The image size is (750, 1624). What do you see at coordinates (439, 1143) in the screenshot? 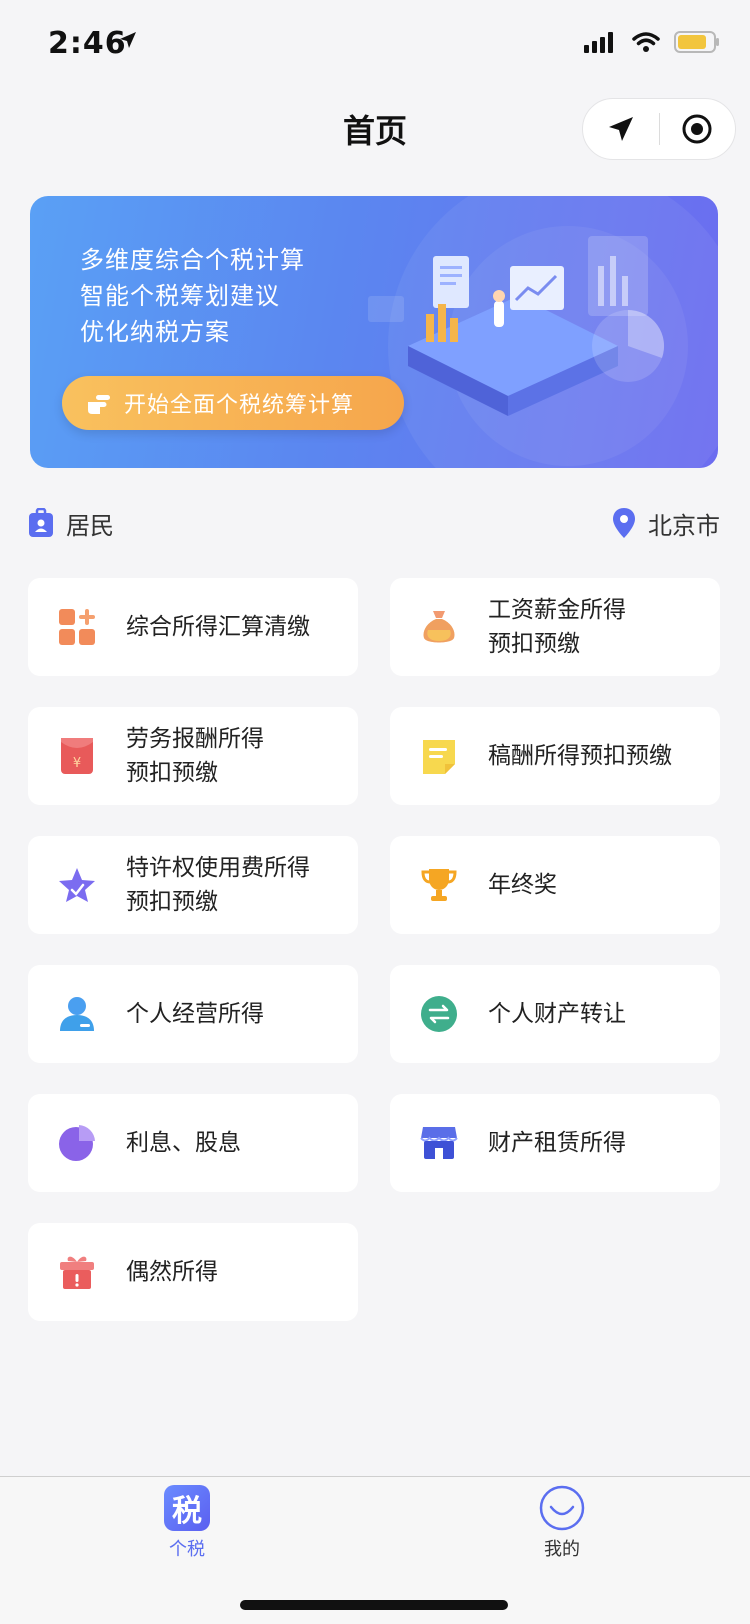
I see `storefront-icon` at bounding box center [439, 1143].